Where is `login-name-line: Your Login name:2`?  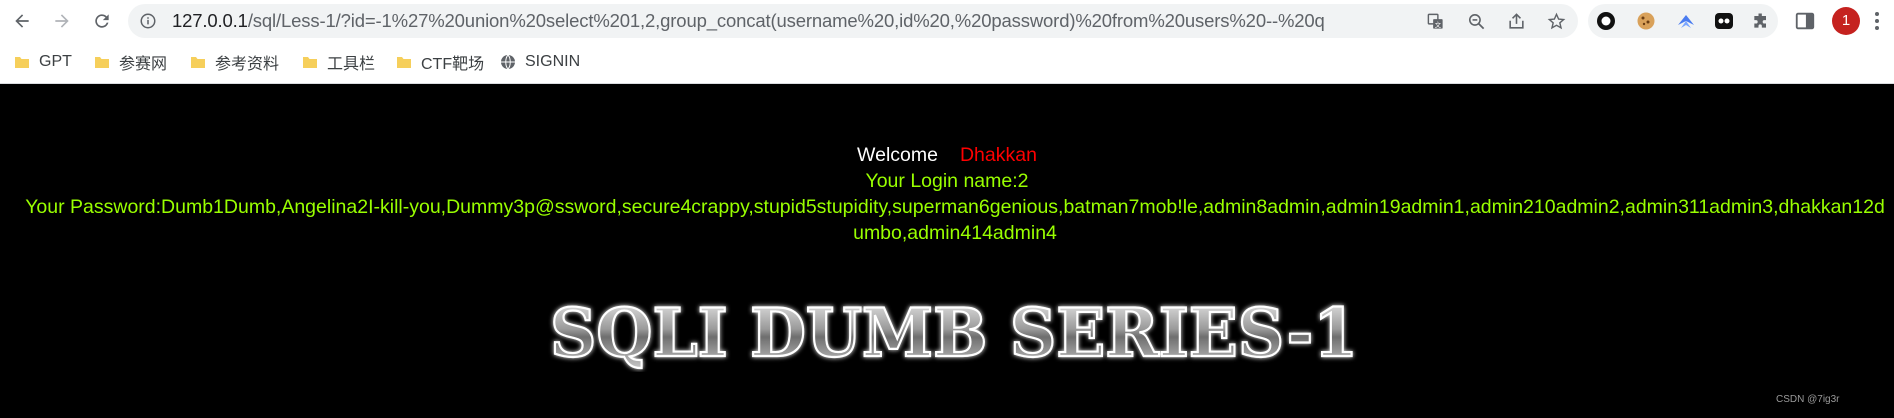 login-name-line: Your Login name:2 is located at coordinates (947, 181).